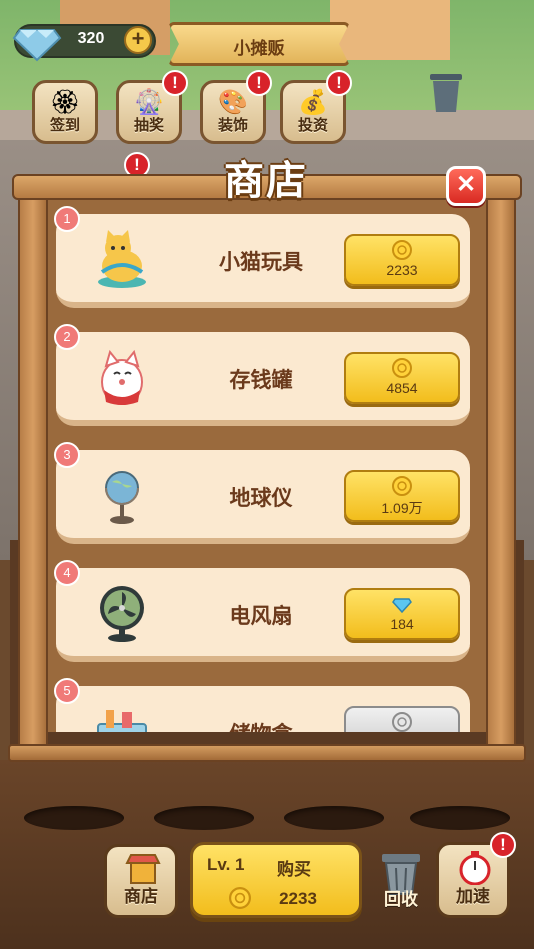 The image size is (534, 949). Describe the element at coordinates (261, 498) in the screenshot. I see `item-name: 地球仪` at that location.